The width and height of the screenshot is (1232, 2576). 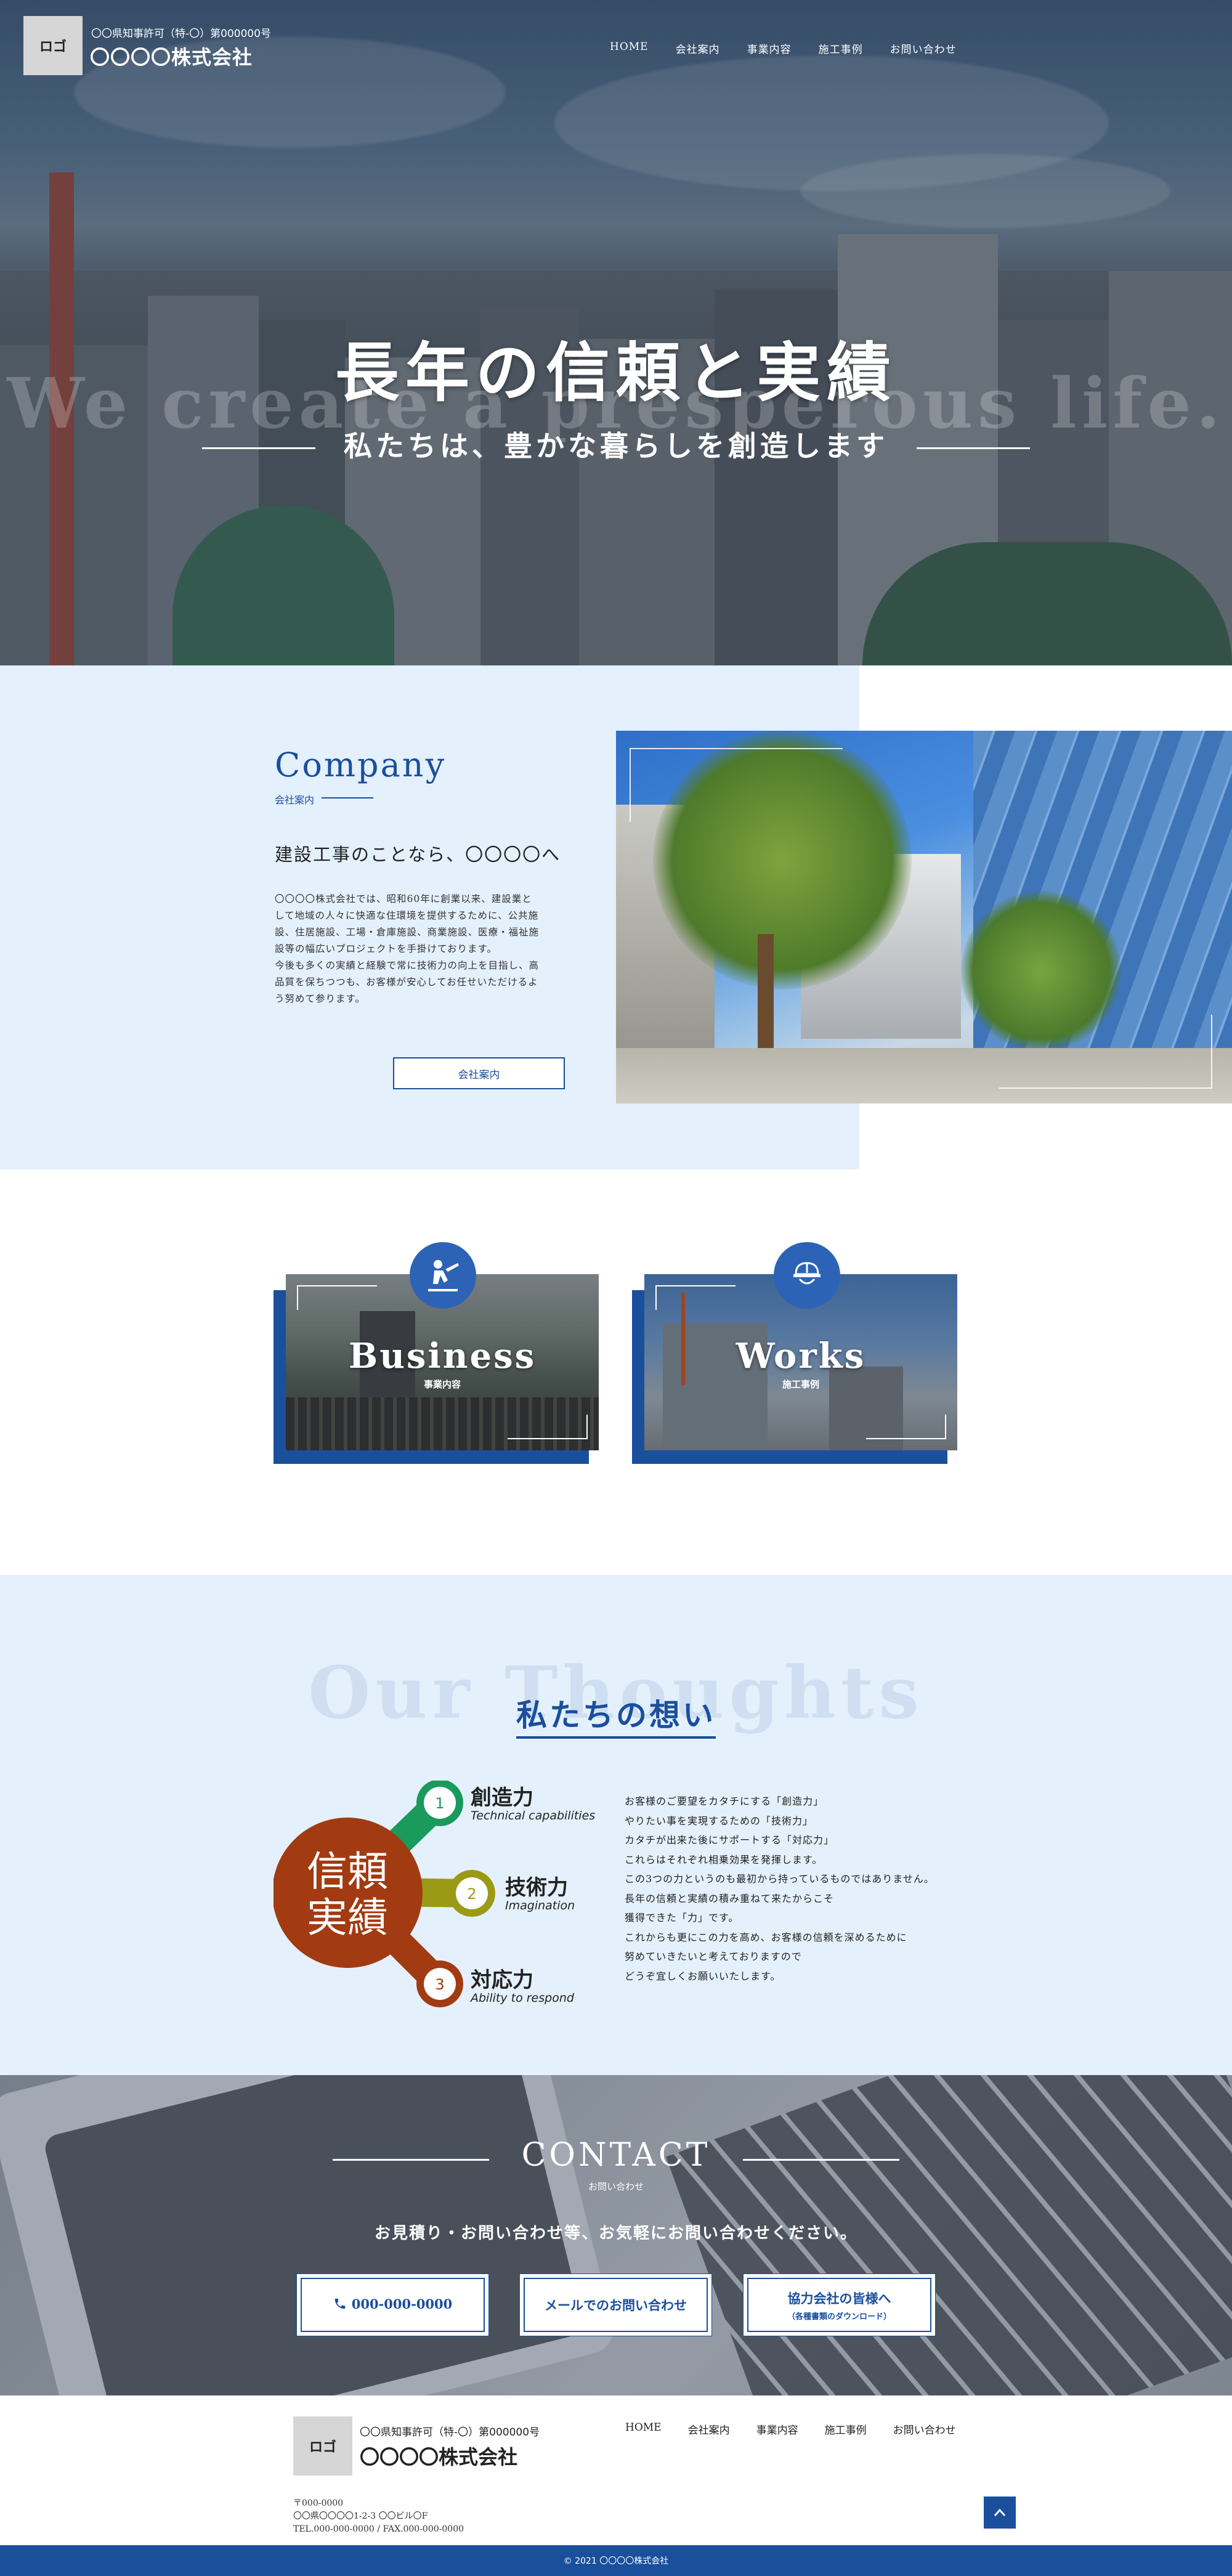 What do you see at coordinates (171, 56) in the screenshot?
I see `header-company-name: 〇〇〇〇株式会社` at bounding box center [171, 56].